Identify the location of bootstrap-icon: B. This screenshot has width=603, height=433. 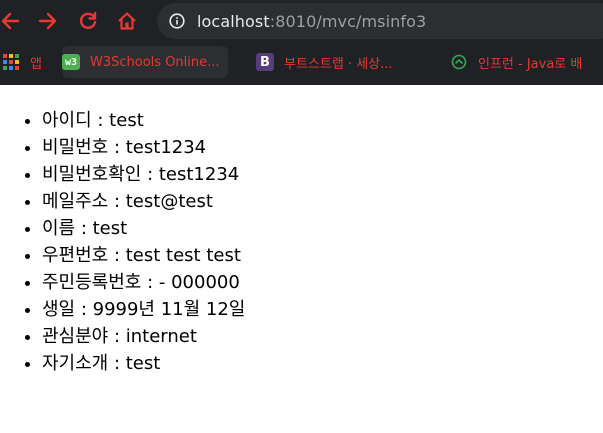
(265, 62).